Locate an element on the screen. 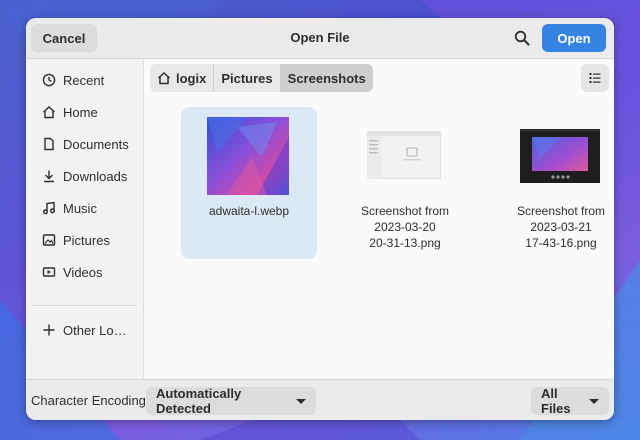  sidebar-item-music: Music is located at coordinates (84, 208).